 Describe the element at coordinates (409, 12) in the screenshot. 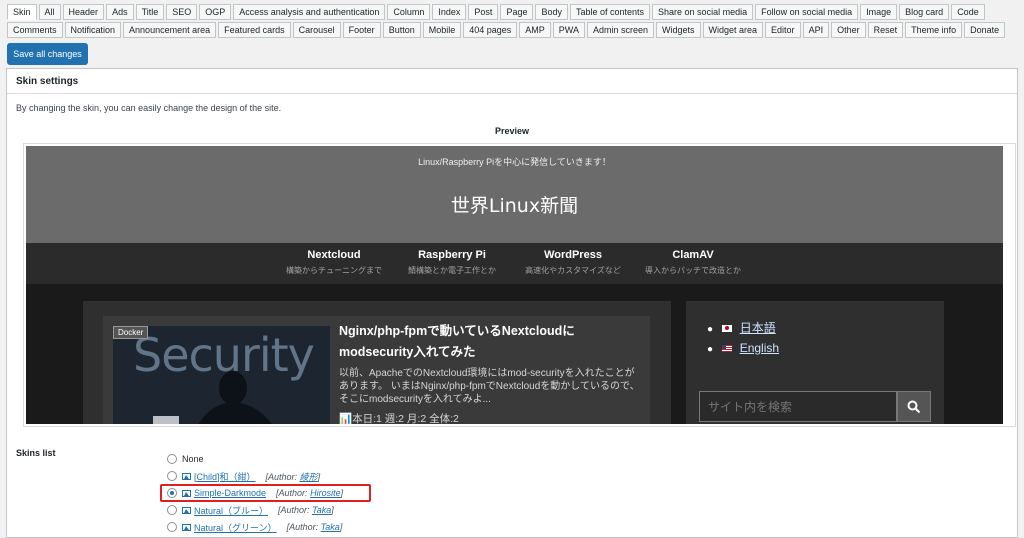

I see `tab-column: Column` at that location.